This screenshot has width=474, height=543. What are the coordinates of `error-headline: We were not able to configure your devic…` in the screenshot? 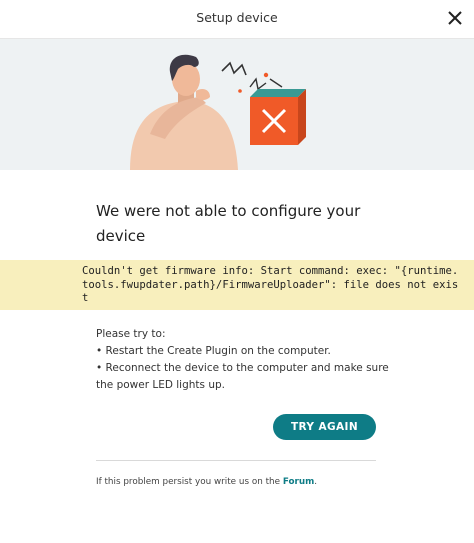 It's located at (228, 223).